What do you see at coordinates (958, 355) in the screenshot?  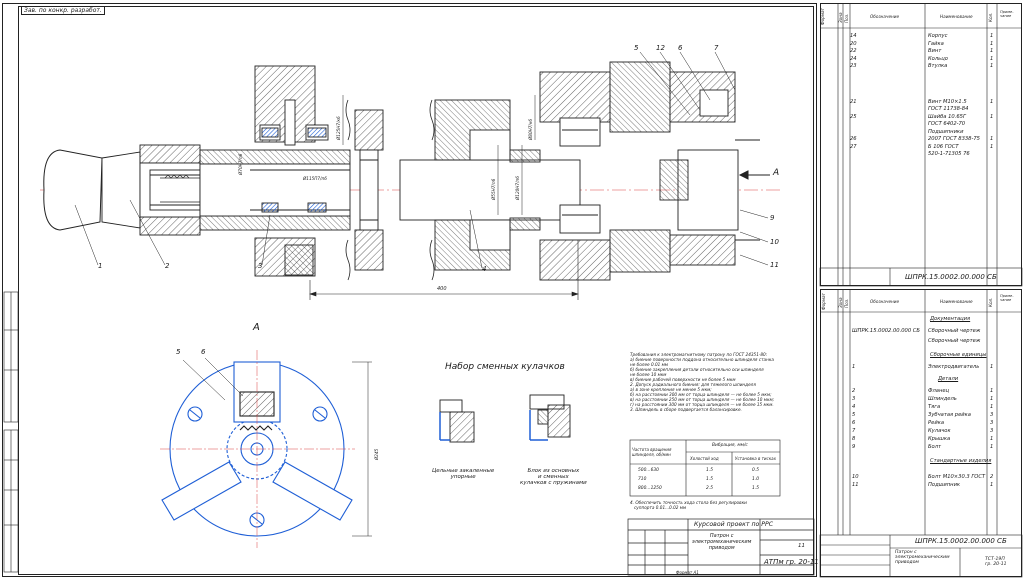 I see `table-row: Сборочные единицы` at bounding box center [958, 355].